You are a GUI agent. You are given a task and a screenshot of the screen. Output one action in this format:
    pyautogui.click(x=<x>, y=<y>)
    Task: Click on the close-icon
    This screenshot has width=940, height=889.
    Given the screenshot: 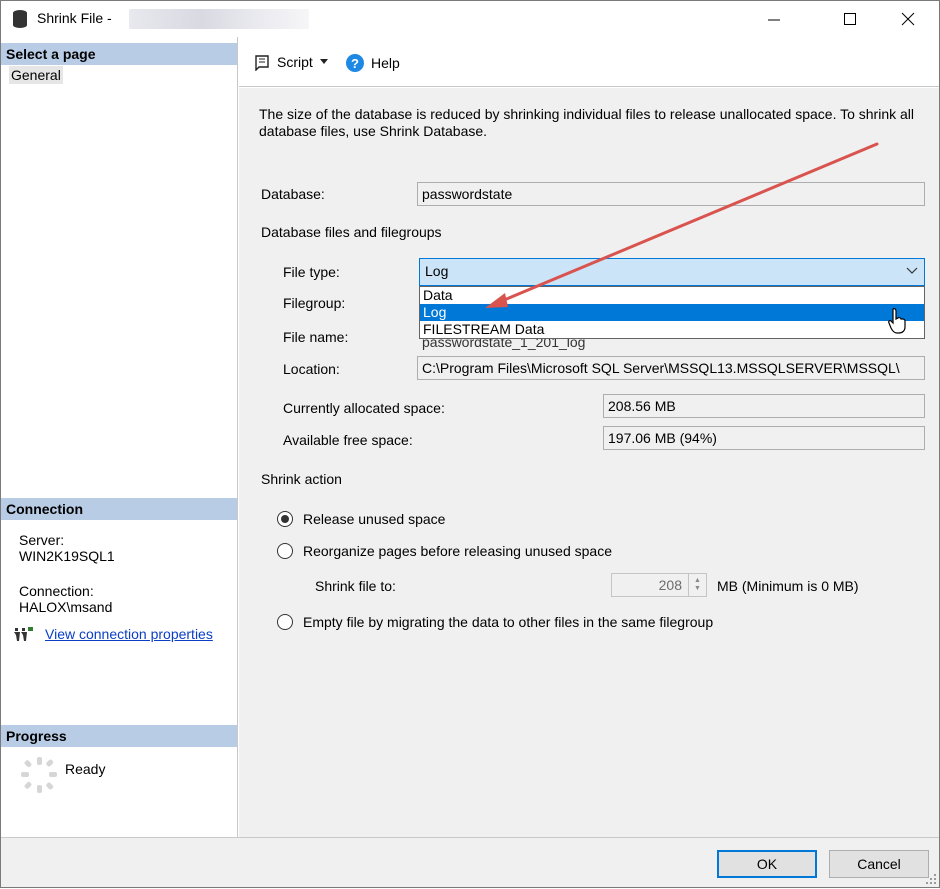 What is the action you would take?
    pyautogui.click(x=908, y=19)
    